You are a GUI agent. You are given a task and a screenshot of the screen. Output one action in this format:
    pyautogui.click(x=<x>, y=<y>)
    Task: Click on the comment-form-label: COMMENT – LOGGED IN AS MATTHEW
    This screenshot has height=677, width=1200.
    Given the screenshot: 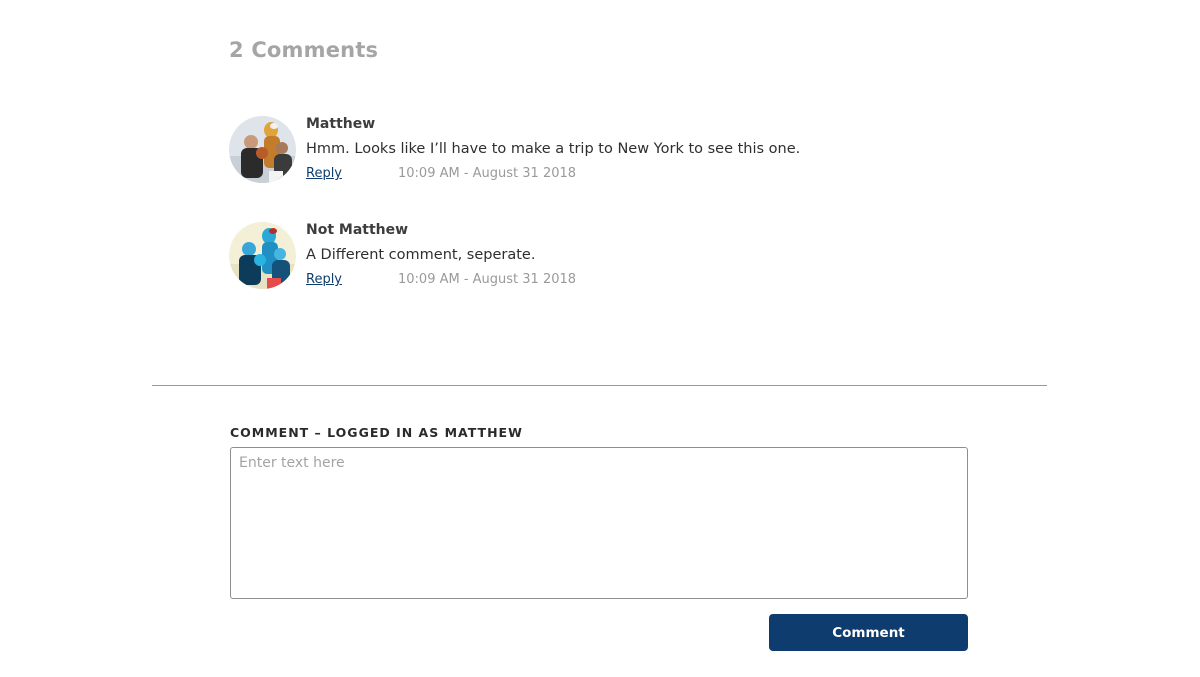 What is the action you would take?
    pyautogui.click(x=376, y=432)
    